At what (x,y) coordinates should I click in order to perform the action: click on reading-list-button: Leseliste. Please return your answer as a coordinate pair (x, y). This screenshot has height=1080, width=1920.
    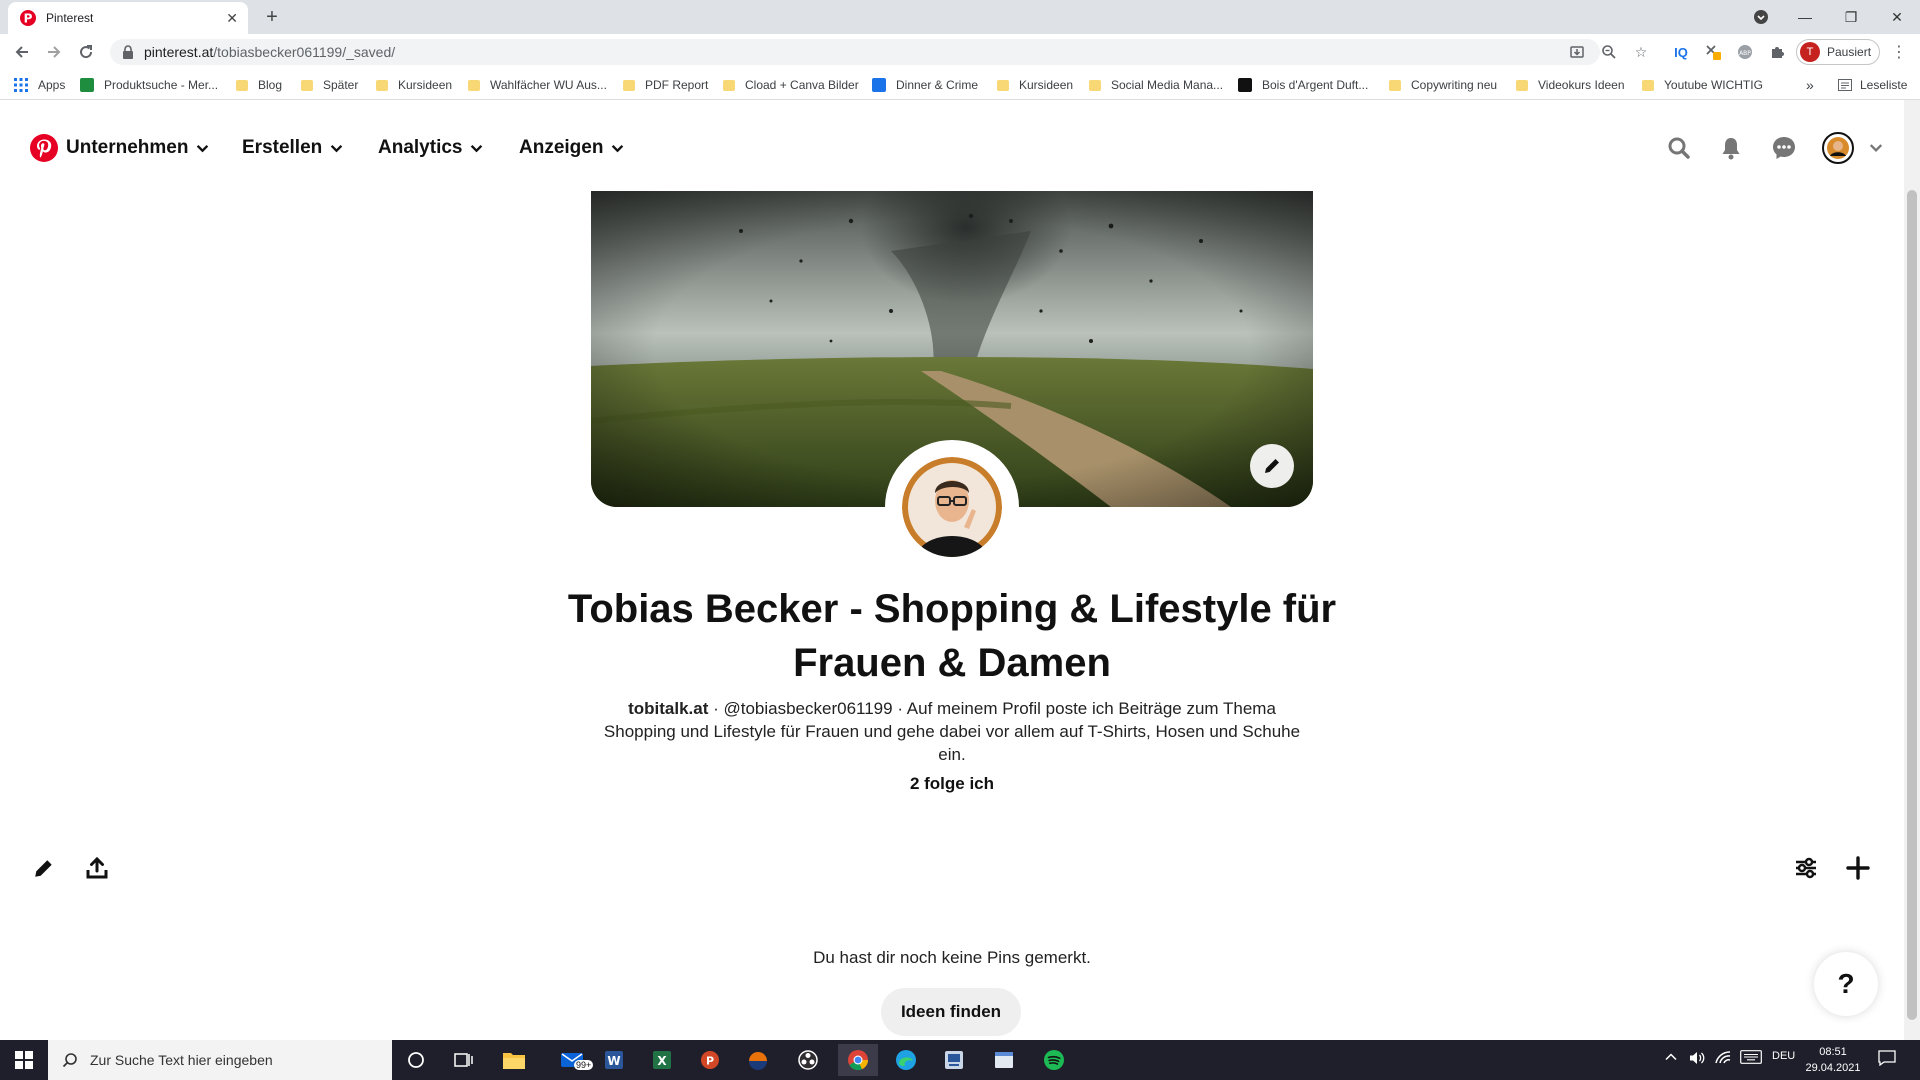
    Looking at the image, I should click on (1872, 85).